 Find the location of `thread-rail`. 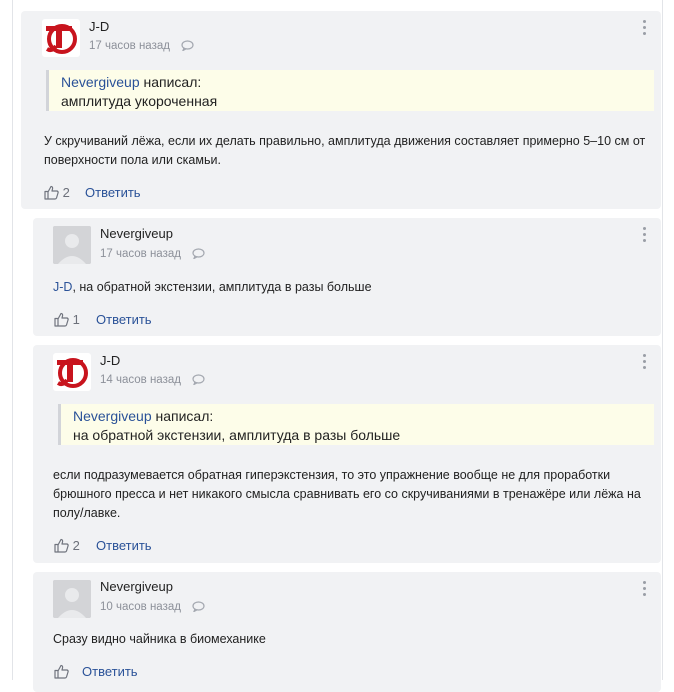

thread-rail is located at coordinates (12, 340).